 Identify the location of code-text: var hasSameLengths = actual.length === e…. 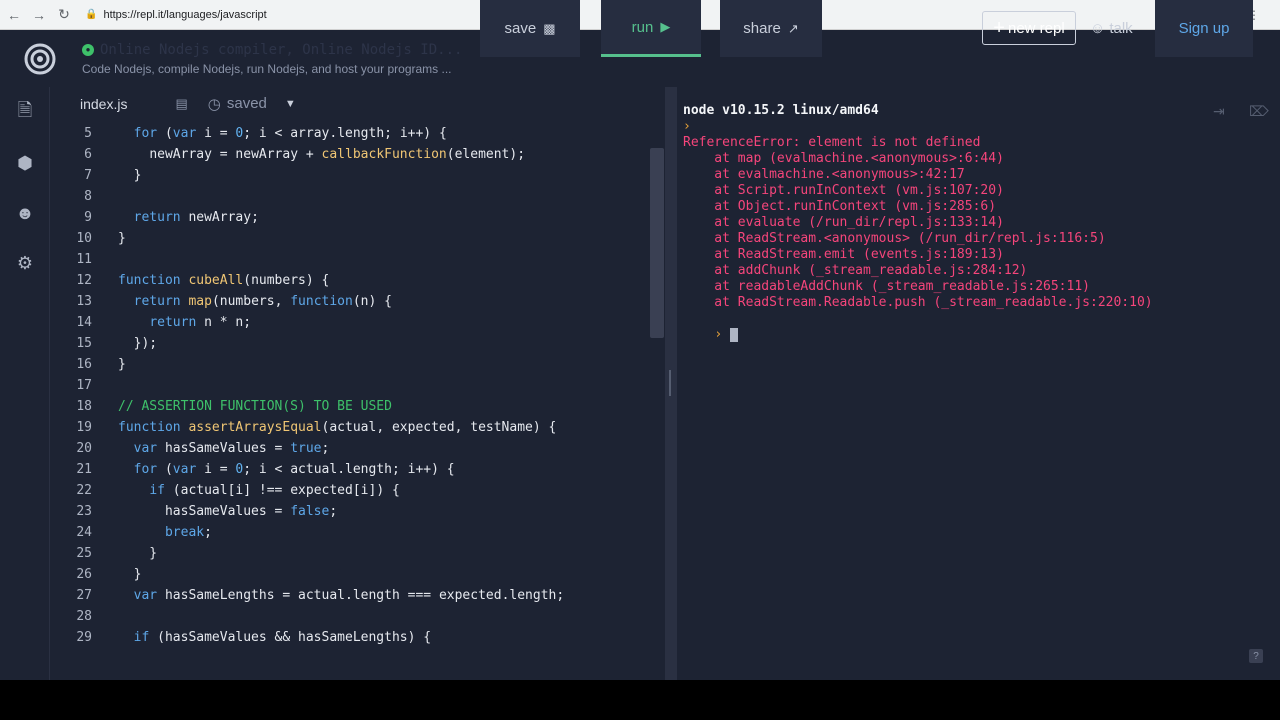
(341, 595).